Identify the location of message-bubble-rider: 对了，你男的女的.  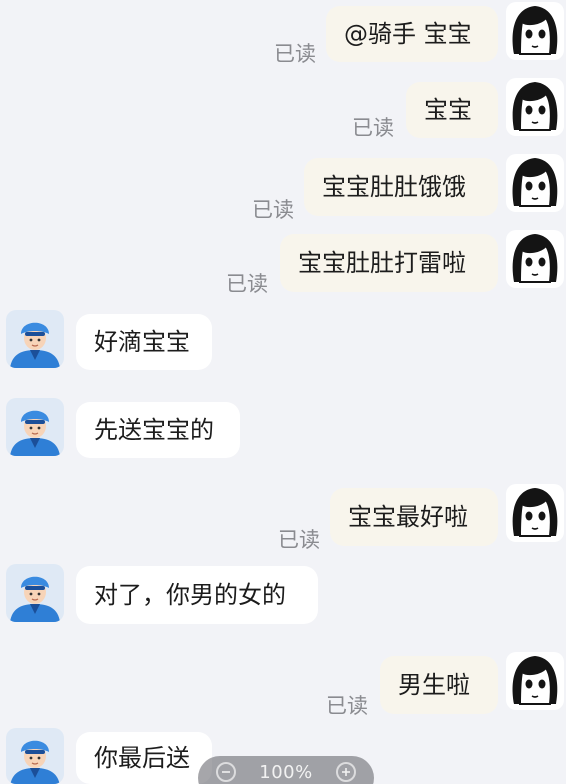
(197, 595).